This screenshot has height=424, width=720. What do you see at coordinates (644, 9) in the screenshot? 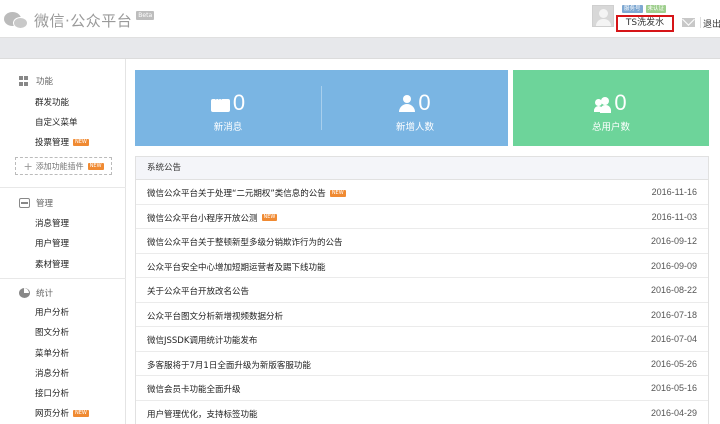
I see `account-tags: 服务号 未认证` at bounding box center [644, 9].